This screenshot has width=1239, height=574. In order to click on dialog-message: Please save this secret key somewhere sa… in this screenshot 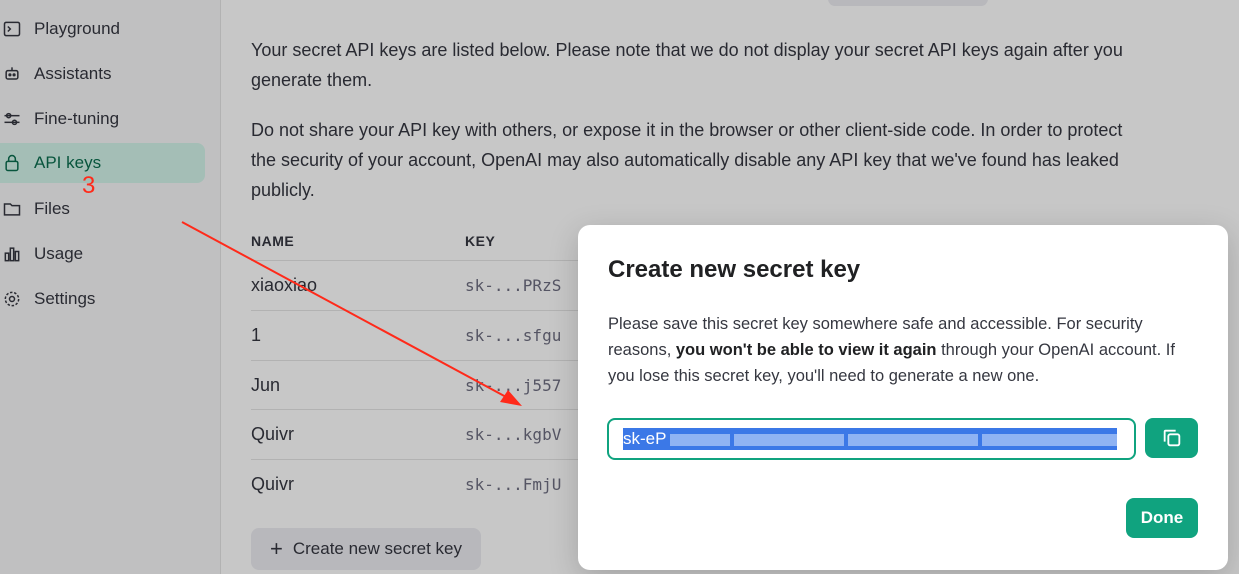, I will do `click(903, 350)`.